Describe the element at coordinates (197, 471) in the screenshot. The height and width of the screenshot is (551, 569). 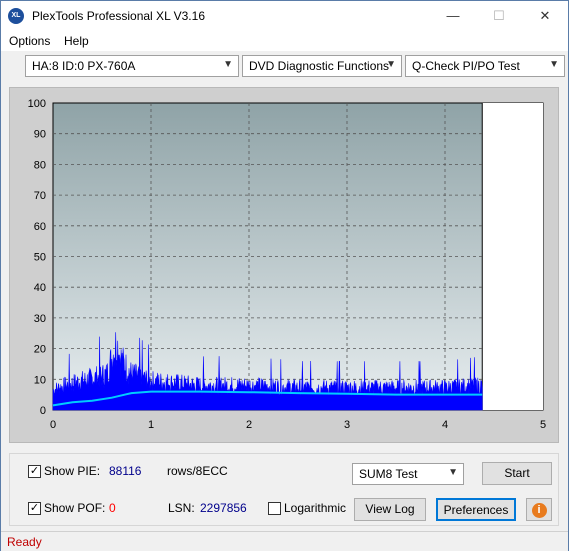
I see `rows-label: rows/8ECC` at that location.